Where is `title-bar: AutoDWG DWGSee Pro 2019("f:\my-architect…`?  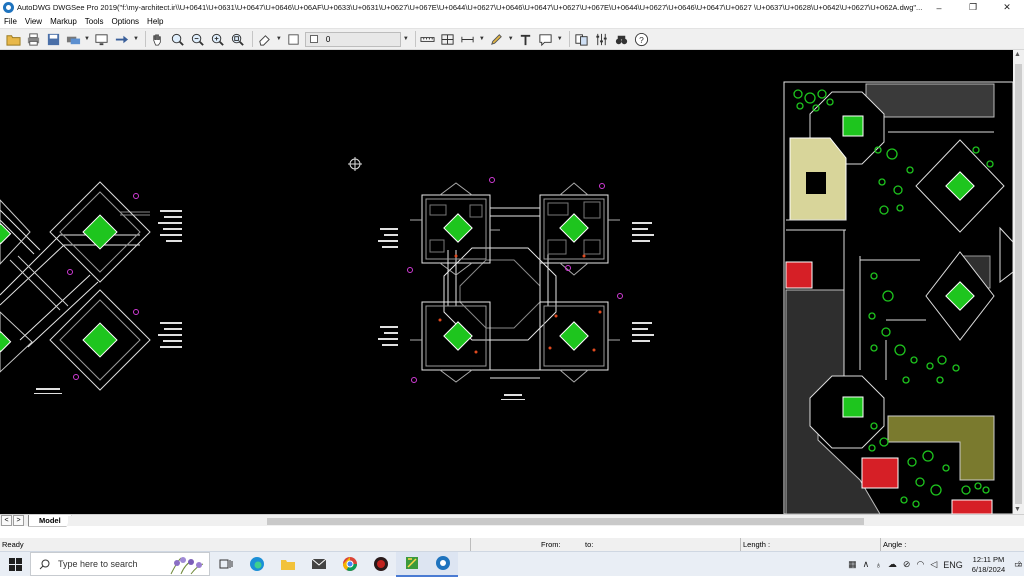 title-bar: AutoDWG DWGSee Pro 2019("f:\my-architect… is located at coordinates (512, 7).